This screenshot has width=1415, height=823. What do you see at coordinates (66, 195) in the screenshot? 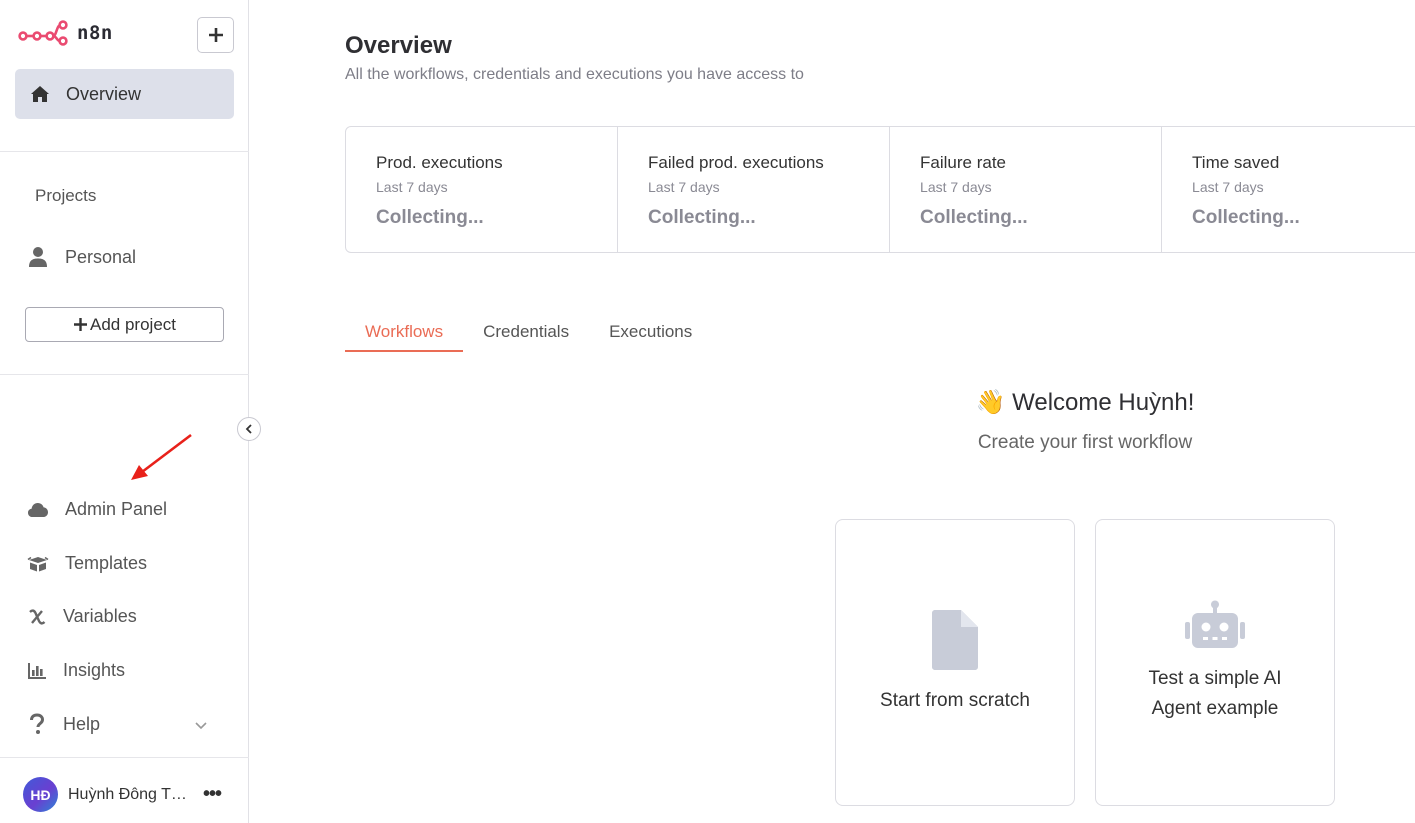
I see `projects-heading: Projects` at bounding box center [66, 195].